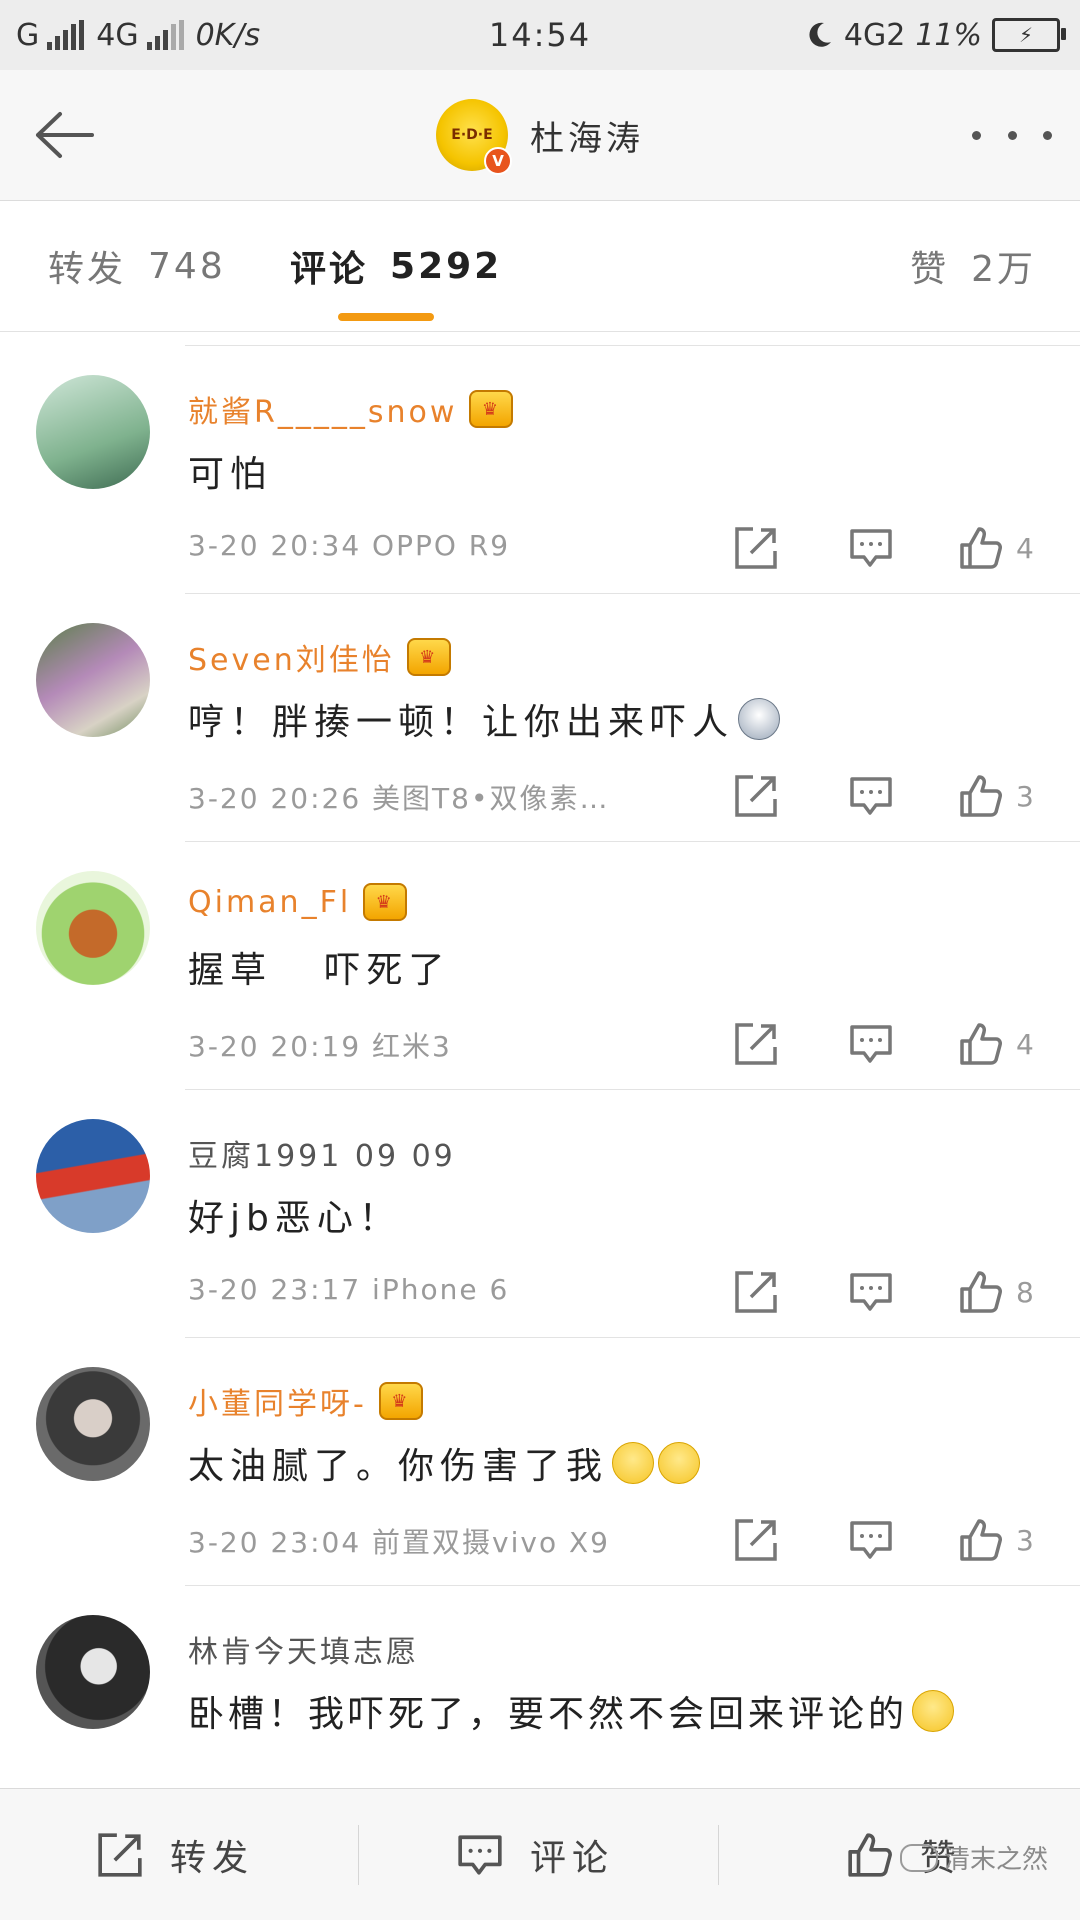 Image resolution: width=1080 pixels, height=1920 pixels. What do you see at coordinates (305, 1401) in the screenshot?
I see `comment-username: 小董同学呀- ♛` at bounding box center [305, 1401].